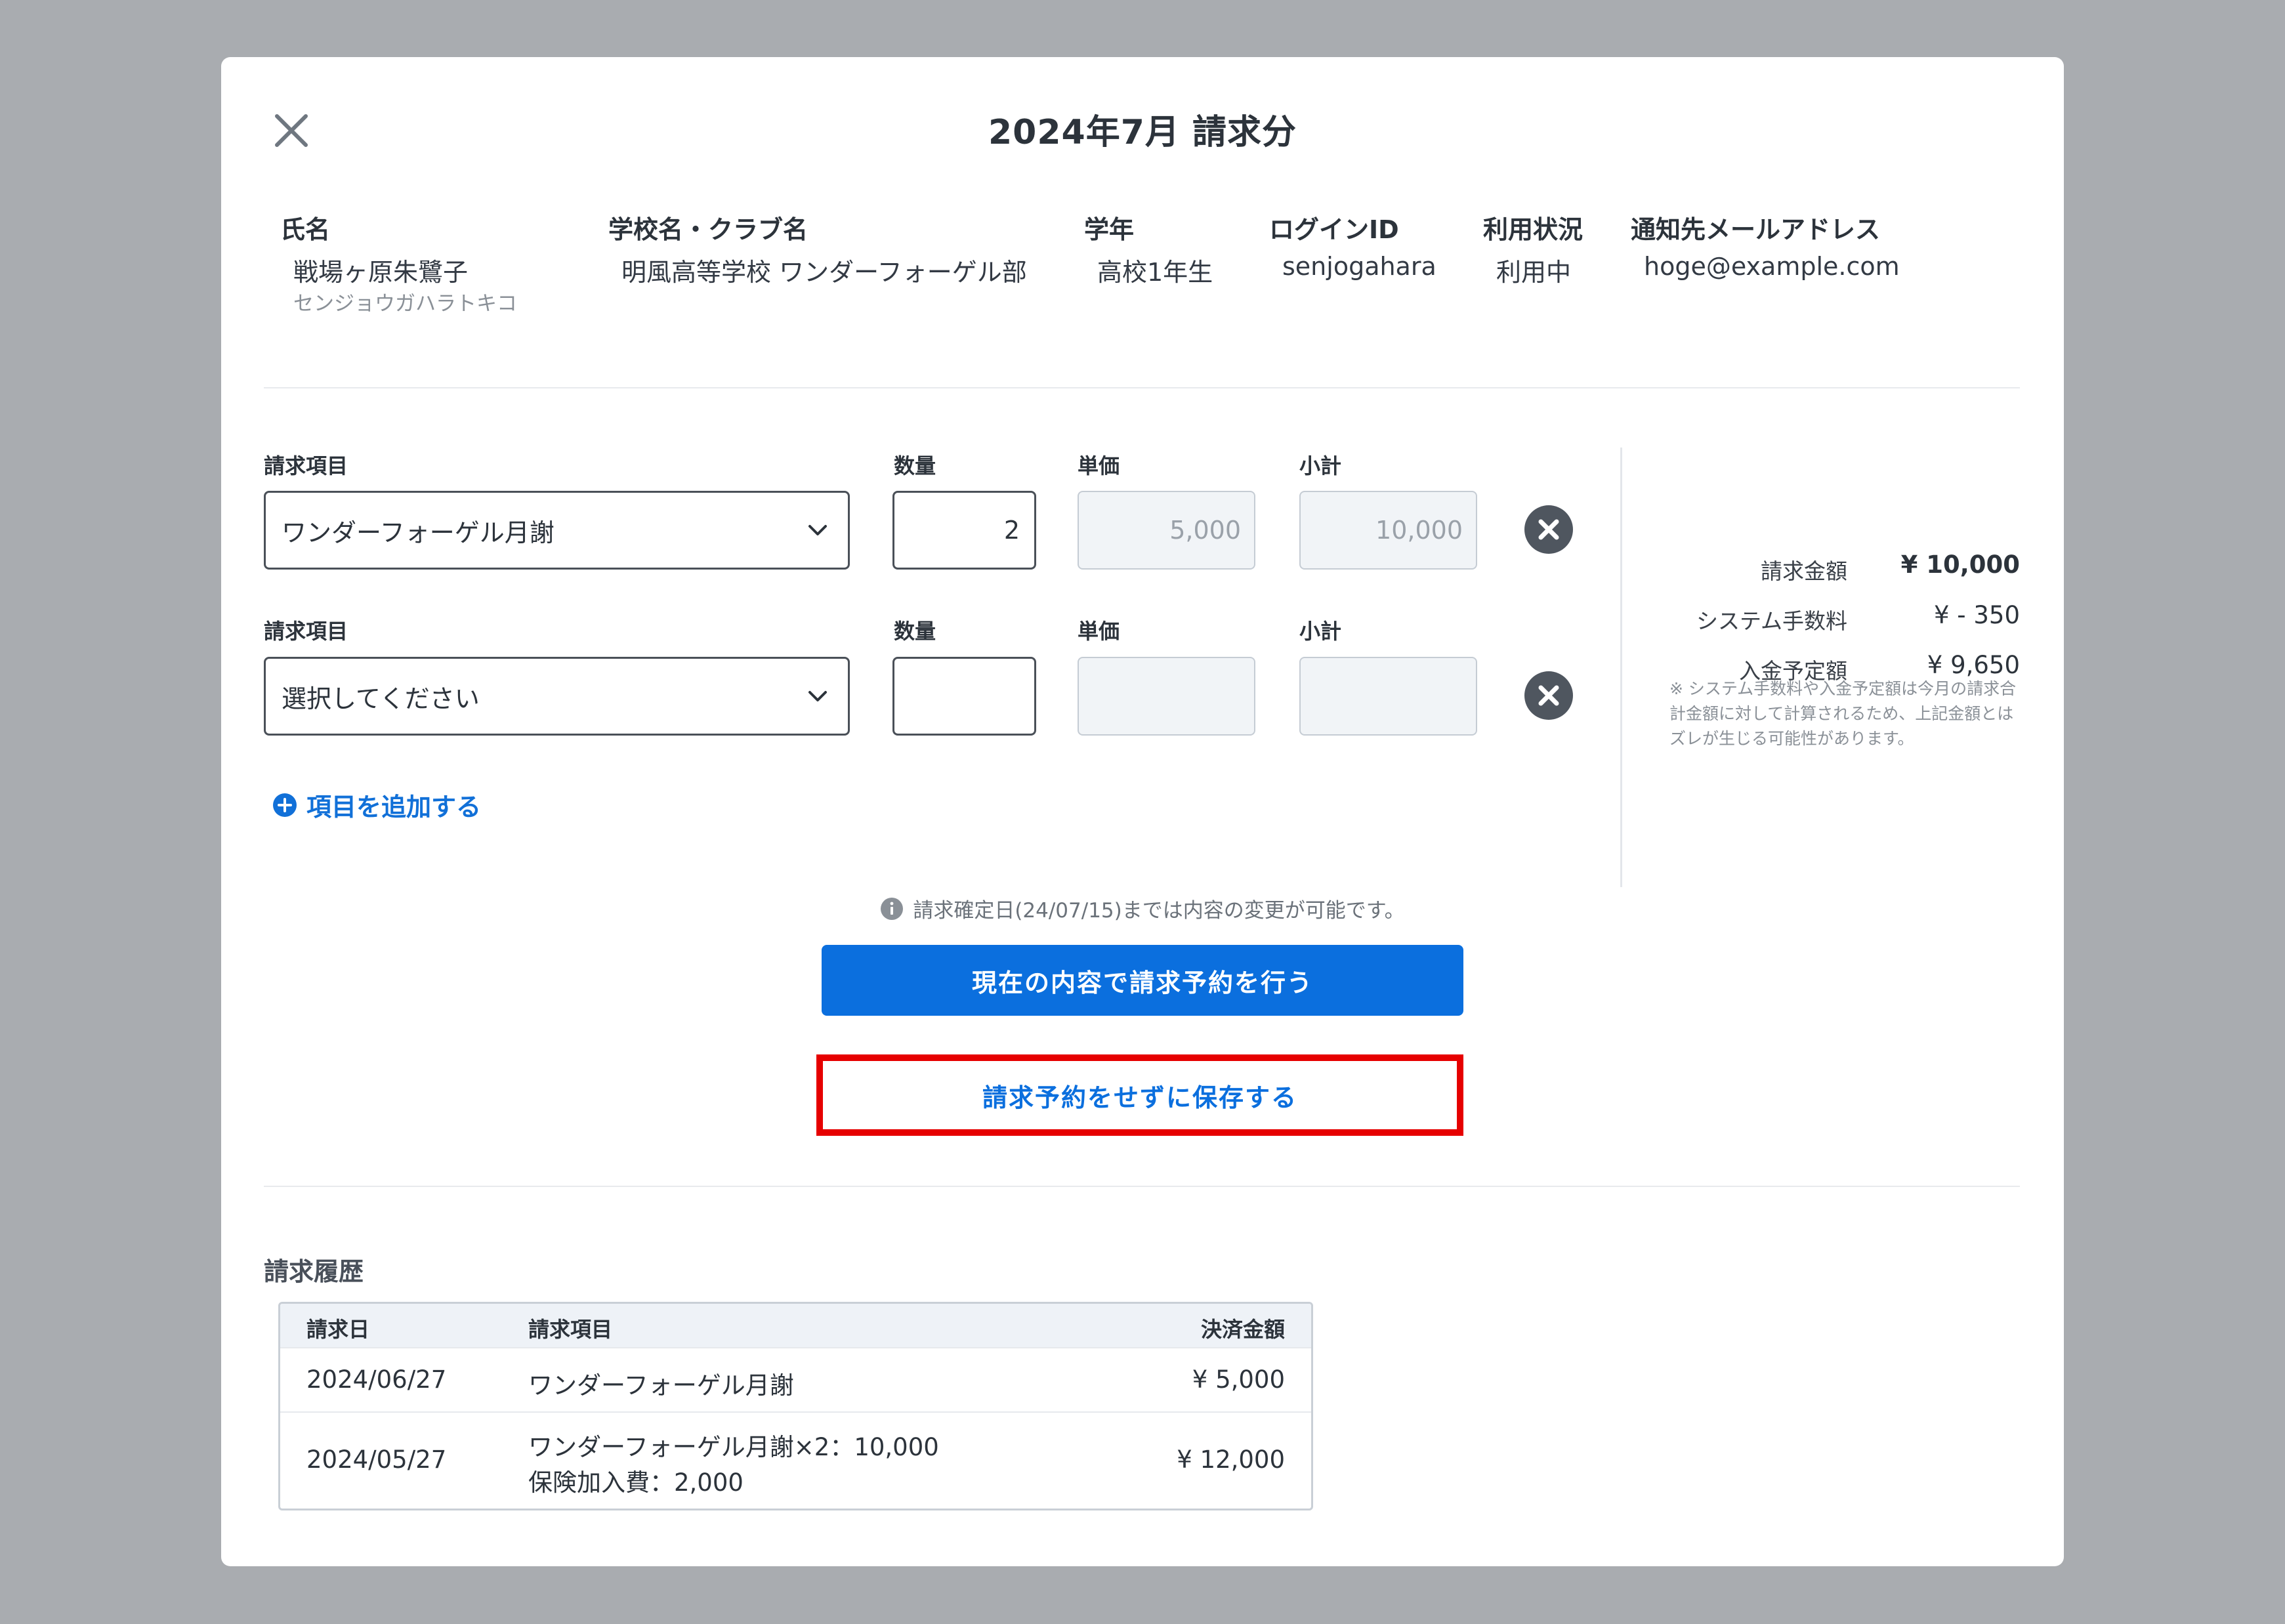  What do you see at coordinates (708, 229) in the screenshot?
I see `school-label: 学校名・クラブ名` at bounding box center [708, 229].